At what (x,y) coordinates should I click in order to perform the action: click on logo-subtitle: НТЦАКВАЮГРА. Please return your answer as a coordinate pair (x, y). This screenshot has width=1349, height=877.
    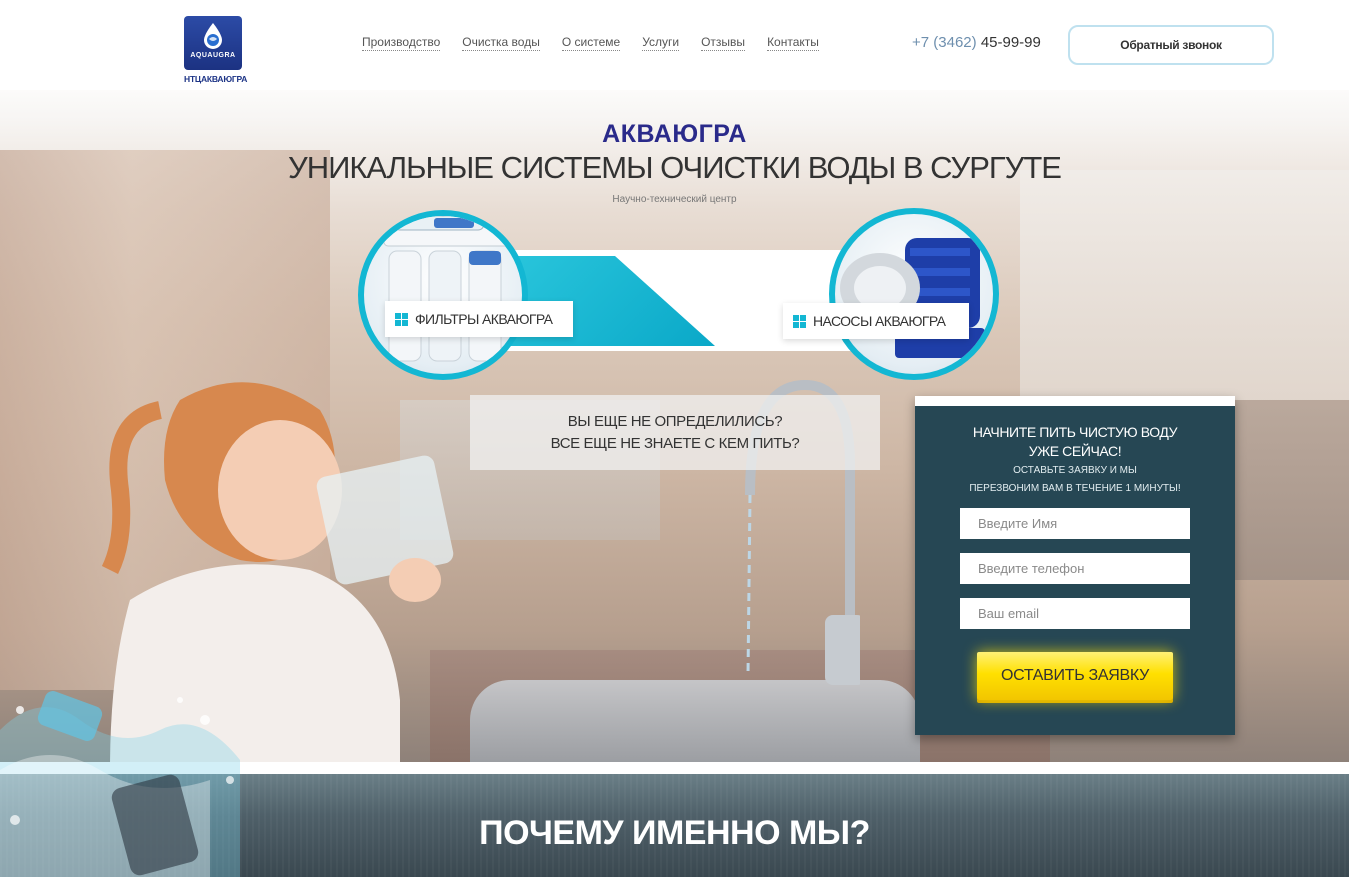
    Looking at the image, I should click on (216, 79).